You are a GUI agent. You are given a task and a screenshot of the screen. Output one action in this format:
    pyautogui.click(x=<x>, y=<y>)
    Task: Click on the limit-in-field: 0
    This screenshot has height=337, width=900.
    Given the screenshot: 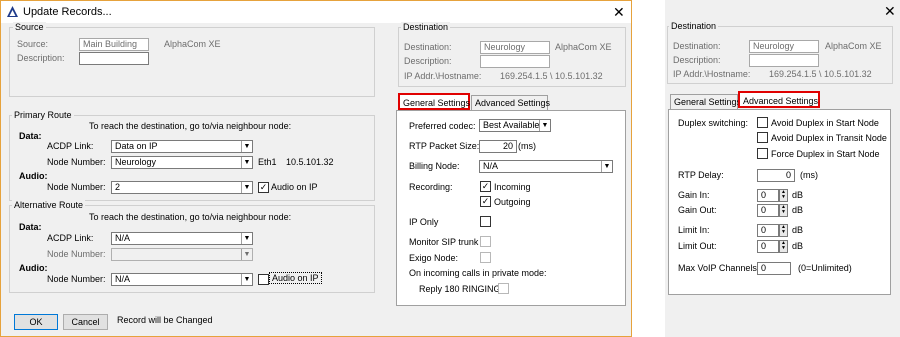 What is the action you would take?
    pyautogui.click(x=768, y=230)
    